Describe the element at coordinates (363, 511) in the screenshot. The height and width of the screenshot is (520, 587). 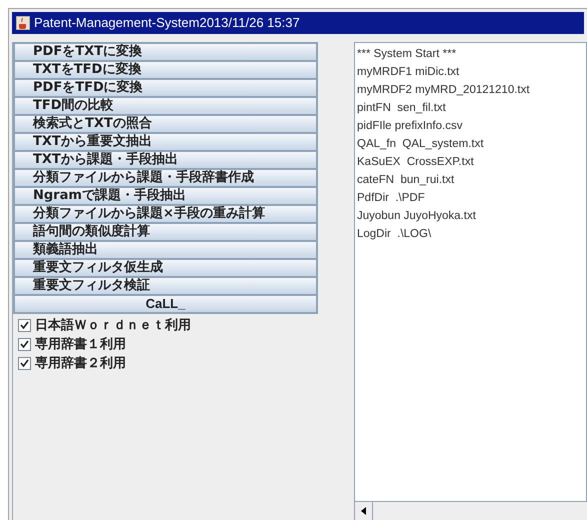
I see `left-arrow-icon` at that location.